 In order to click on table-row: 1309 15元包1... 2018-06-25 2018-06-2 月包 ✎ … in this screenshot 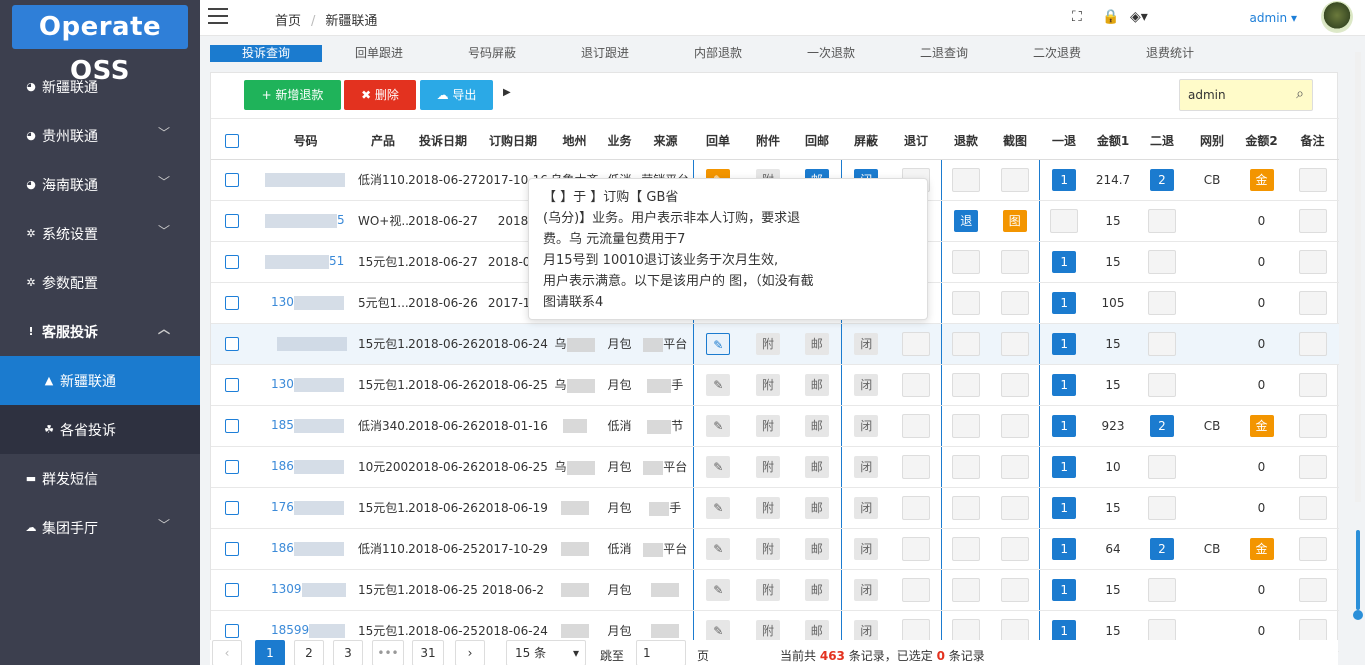, I will do `click(775, 590)`.